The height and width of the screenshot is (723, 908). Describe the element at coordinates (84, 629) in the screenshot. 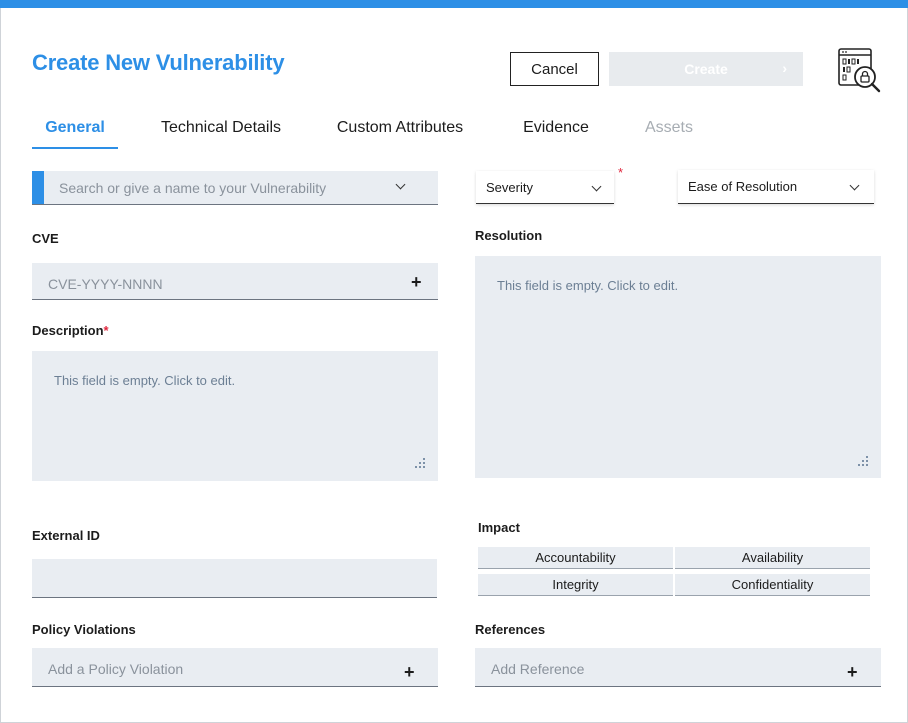

I see `policy-violations-label: Policy Violations` at that location.